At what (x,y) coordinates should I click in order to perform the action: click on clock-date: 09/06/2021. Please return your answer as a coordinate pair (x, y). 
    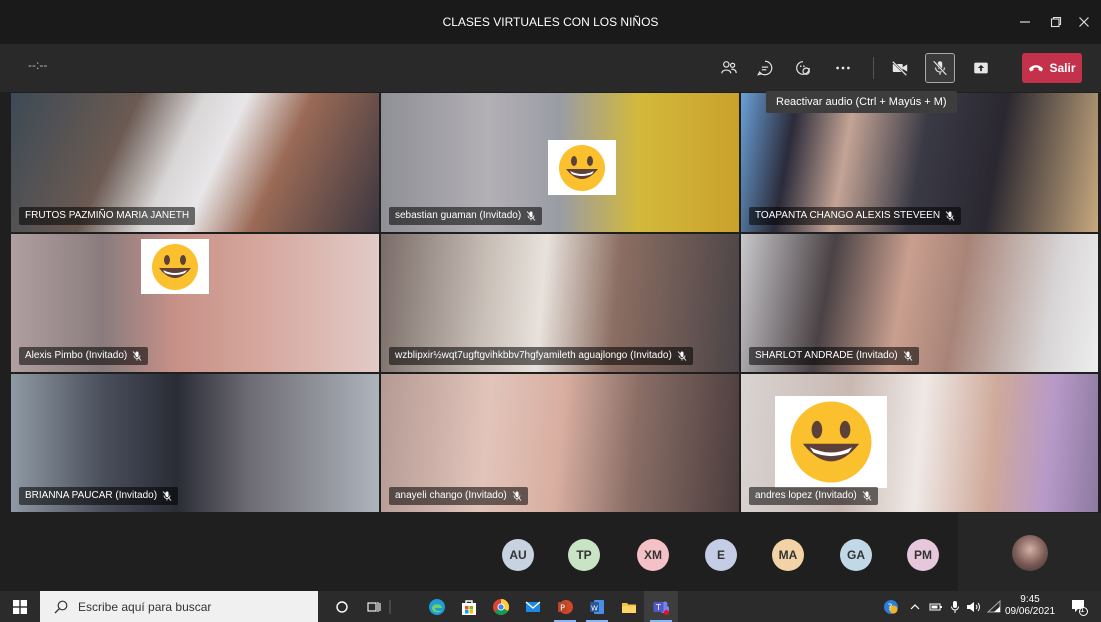
    Looking at the image, I should click on (1030, 611).